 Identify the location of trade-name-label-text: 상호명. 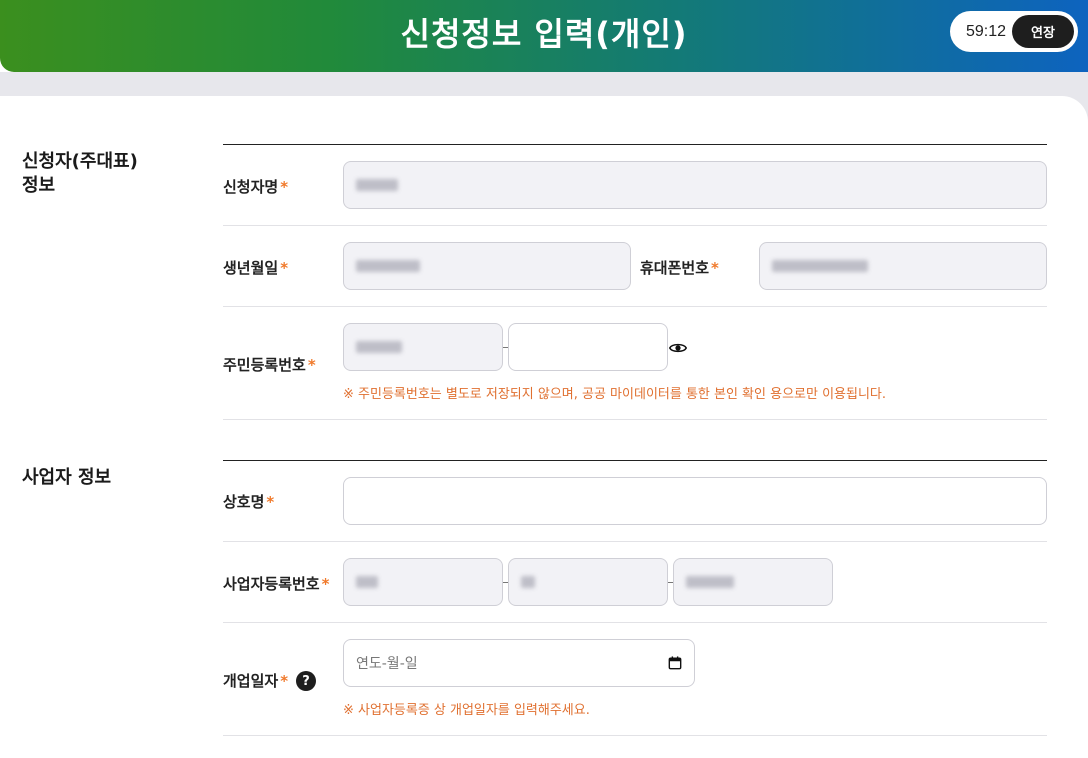
(244, 502).